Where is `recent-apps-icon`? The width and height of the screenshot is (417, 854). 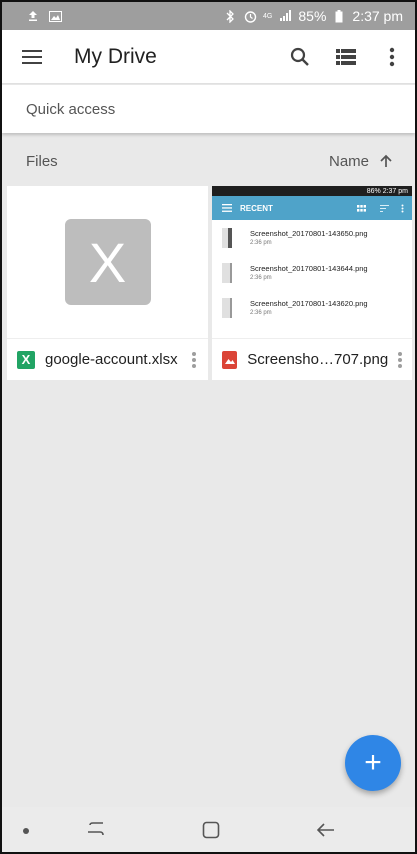
recent-apps-icon is located at coordinates (96, 829).